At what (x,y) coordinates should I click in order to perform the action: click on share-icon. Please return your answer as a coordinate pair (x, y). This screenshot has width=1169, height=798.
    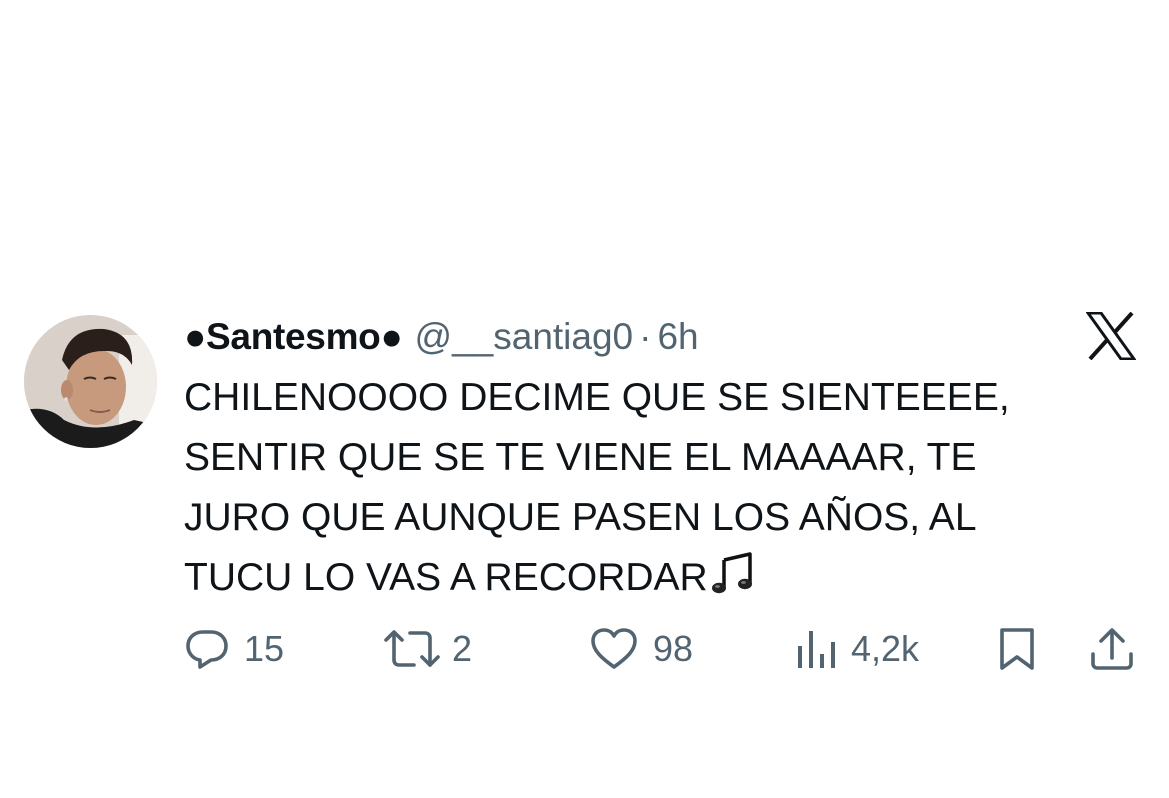
    Looking at the image, I should click on (1112, 649).